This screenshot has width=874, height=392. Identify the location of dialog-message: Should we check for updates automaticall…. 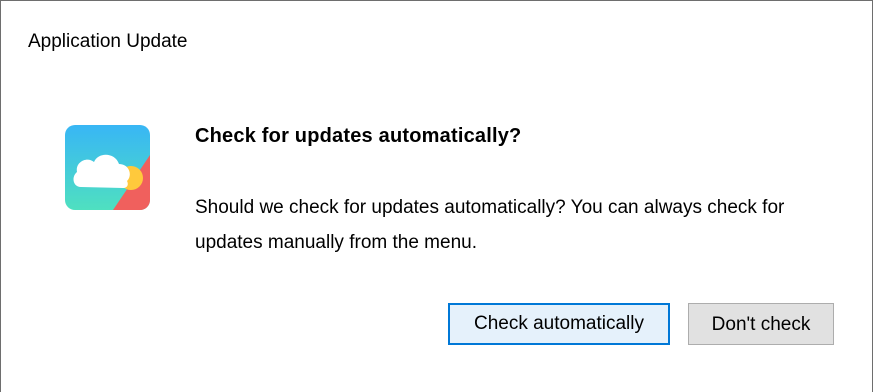
(490, 225).